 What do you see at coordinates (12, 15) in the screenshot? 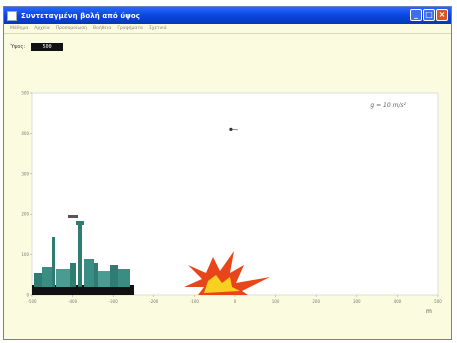
I see `window-app-icon` at bounding box center [12, 15].